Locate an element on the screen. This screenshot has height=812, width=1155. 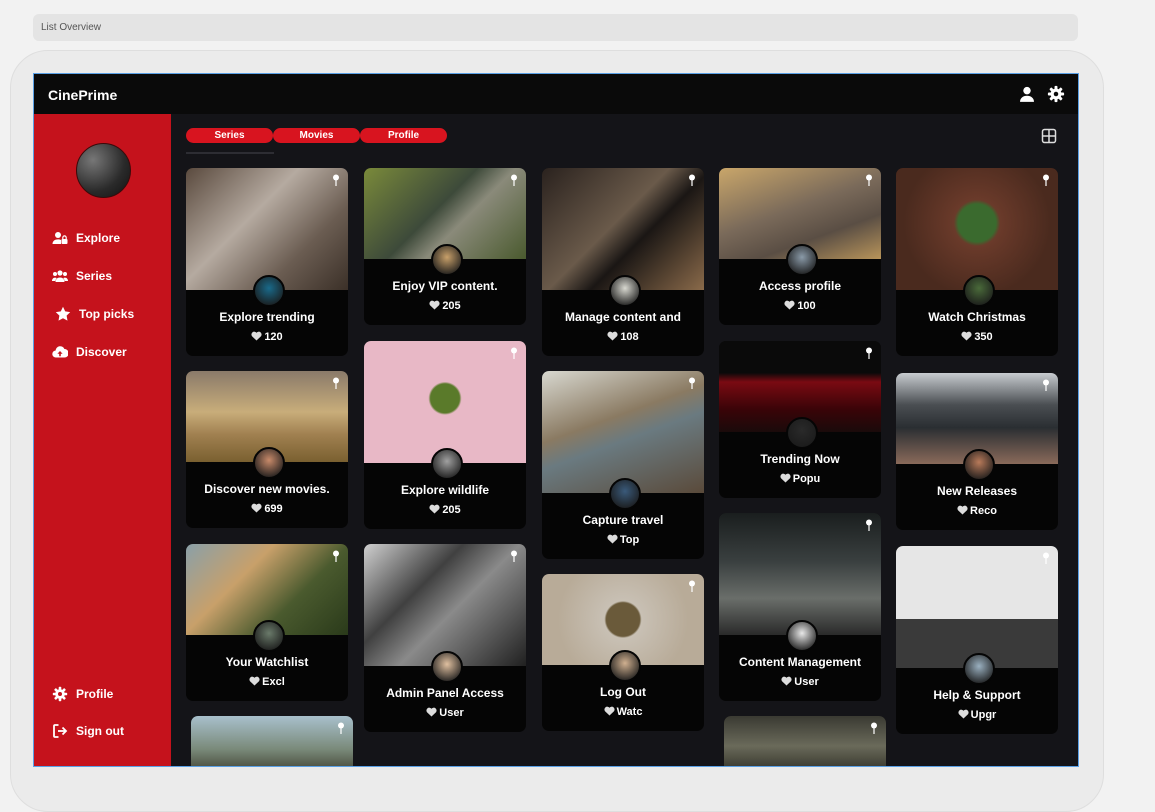
media-card: Your Watchlist Excl is located at coordinates (267, 622).